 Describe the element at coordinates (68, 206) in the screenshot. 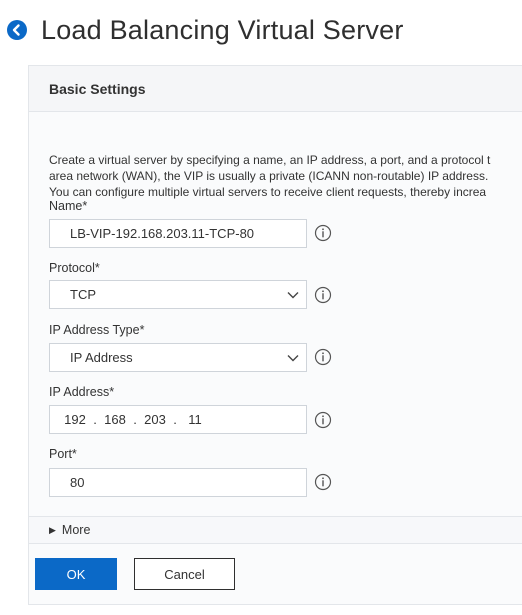

I see `name-label: Name*` at that location.